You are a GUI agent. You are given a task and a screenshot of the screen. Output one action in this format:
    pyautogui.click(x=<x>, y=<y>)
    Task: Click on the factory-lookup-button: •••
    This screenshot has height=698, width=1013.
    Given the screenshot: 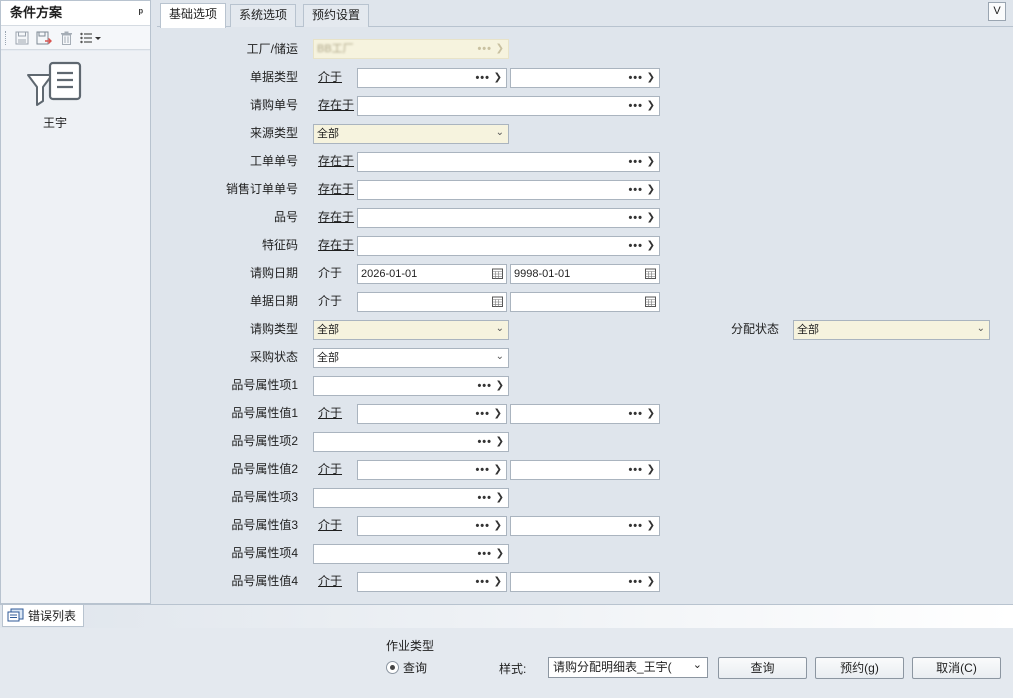 What is the action you would take?
    pyautogui.click(x=484, y=49)
    